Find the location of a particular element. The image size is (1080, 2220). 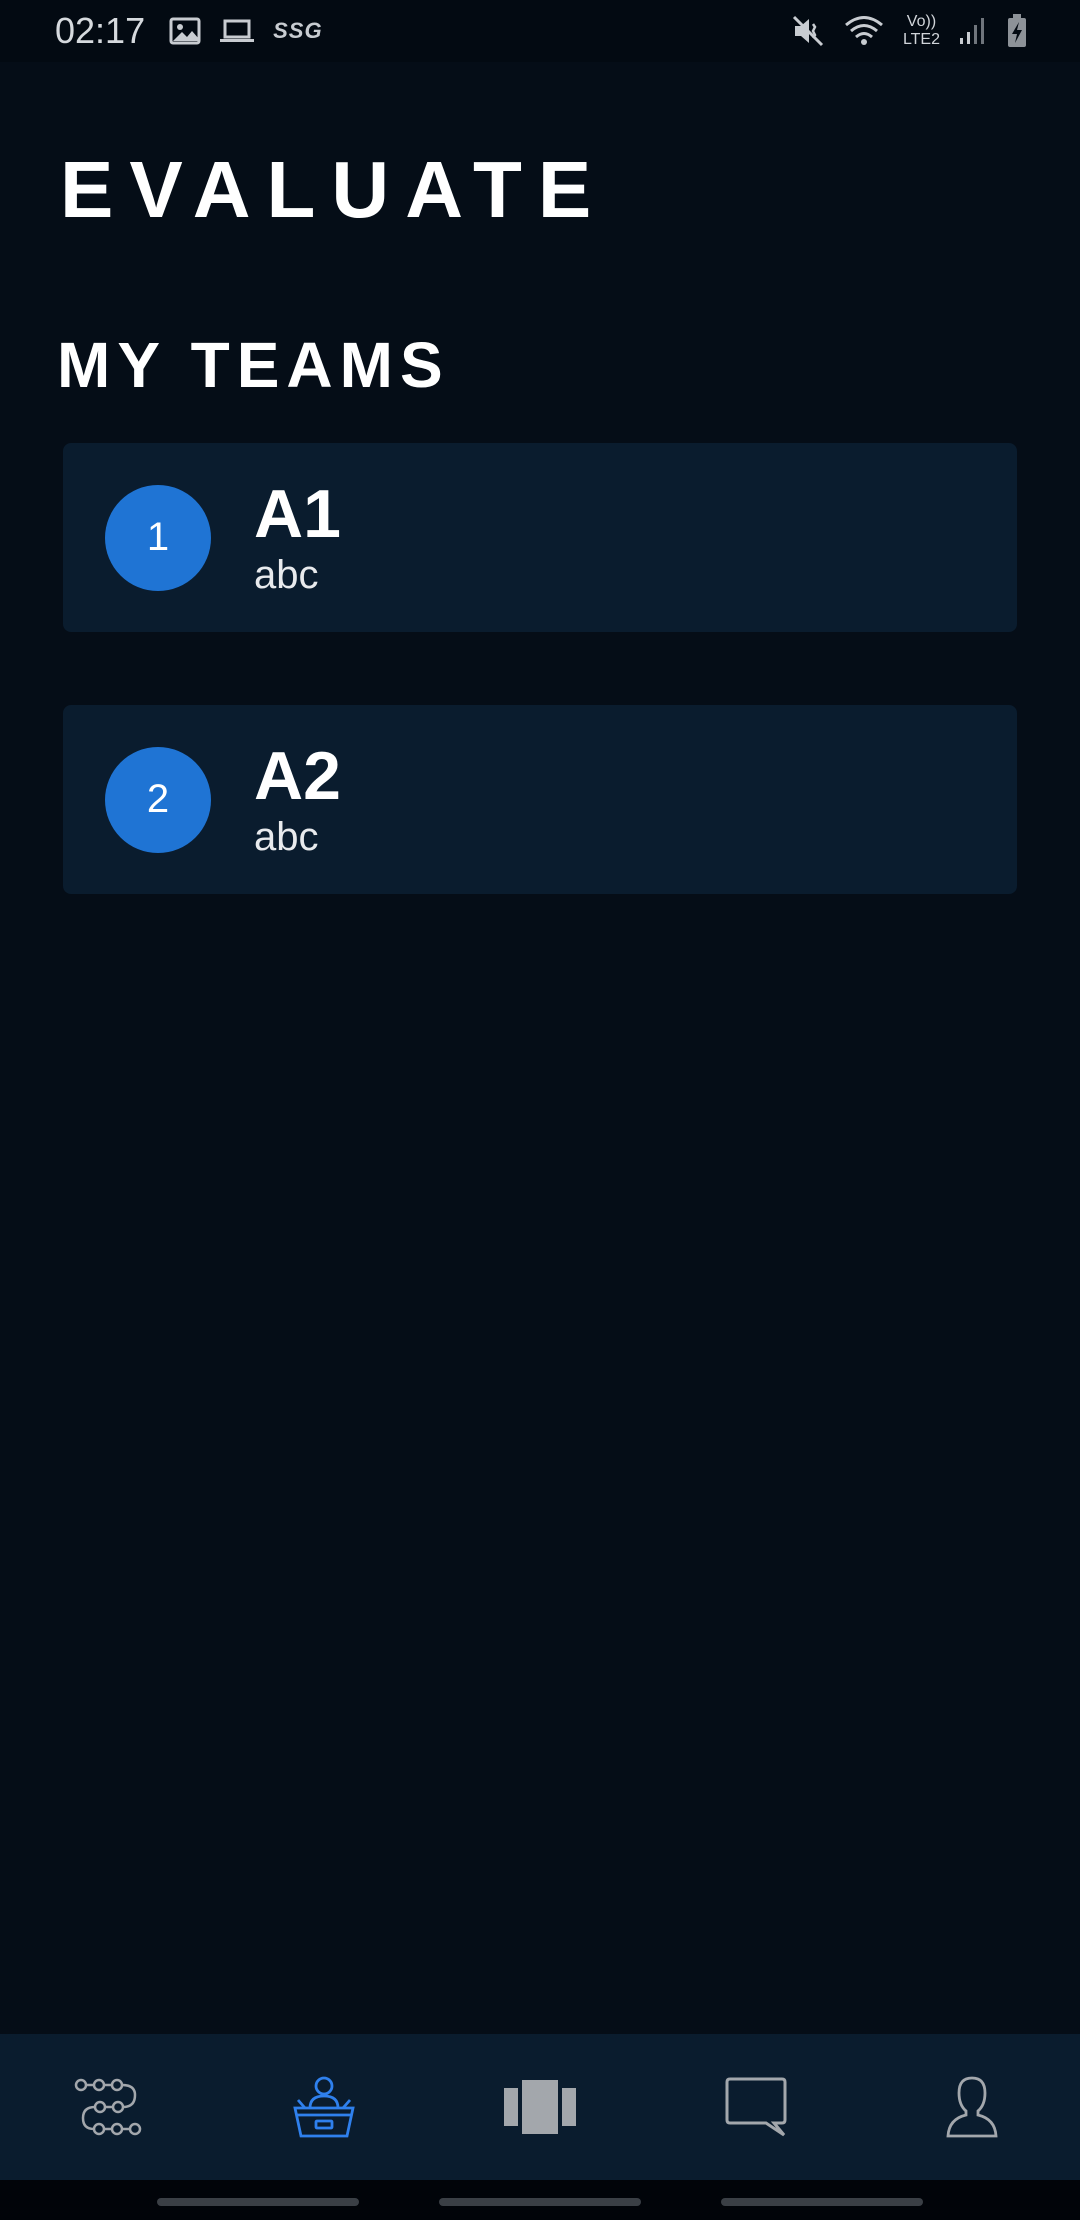

team-name: A1 is located at coordinates (297, 513).